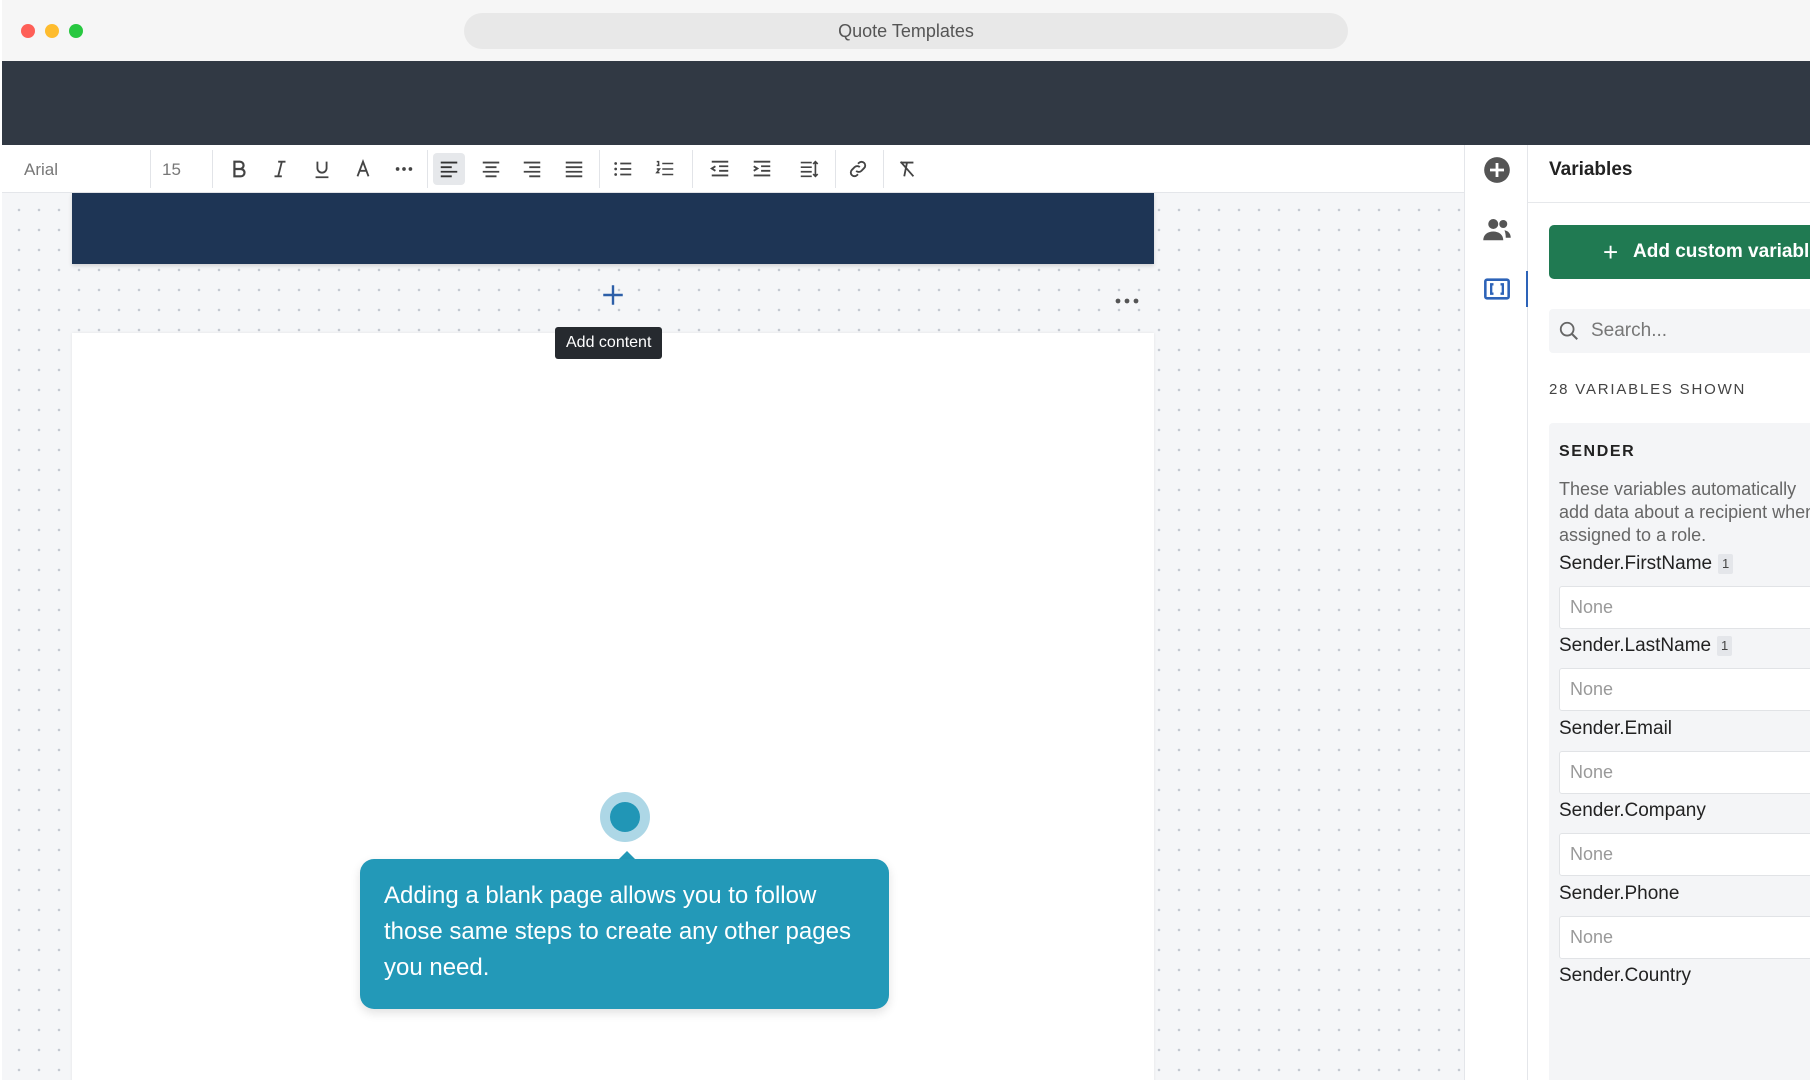  Describe the element at coordinates (404, 169) in the screenshot. I see `more-icon` at that location.